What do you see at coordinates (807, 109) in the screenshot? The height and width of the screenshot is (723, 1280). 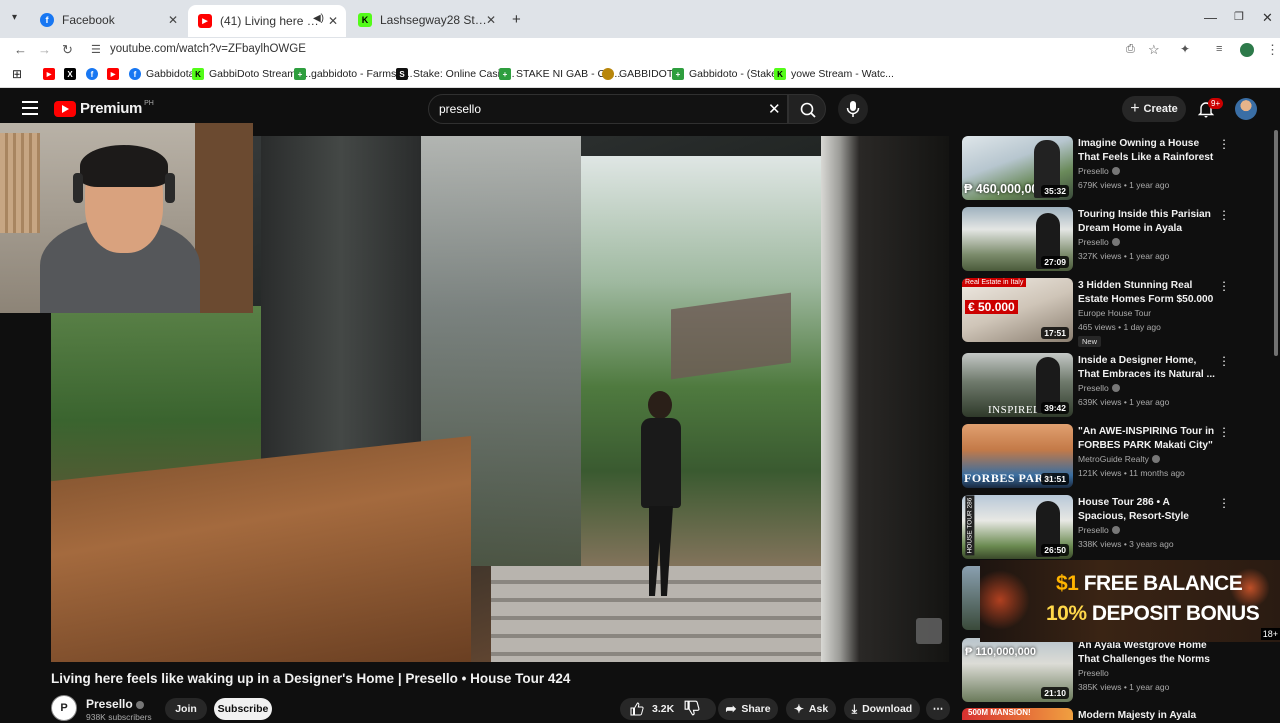 I see `search-button` at bounding box center [807, 109].